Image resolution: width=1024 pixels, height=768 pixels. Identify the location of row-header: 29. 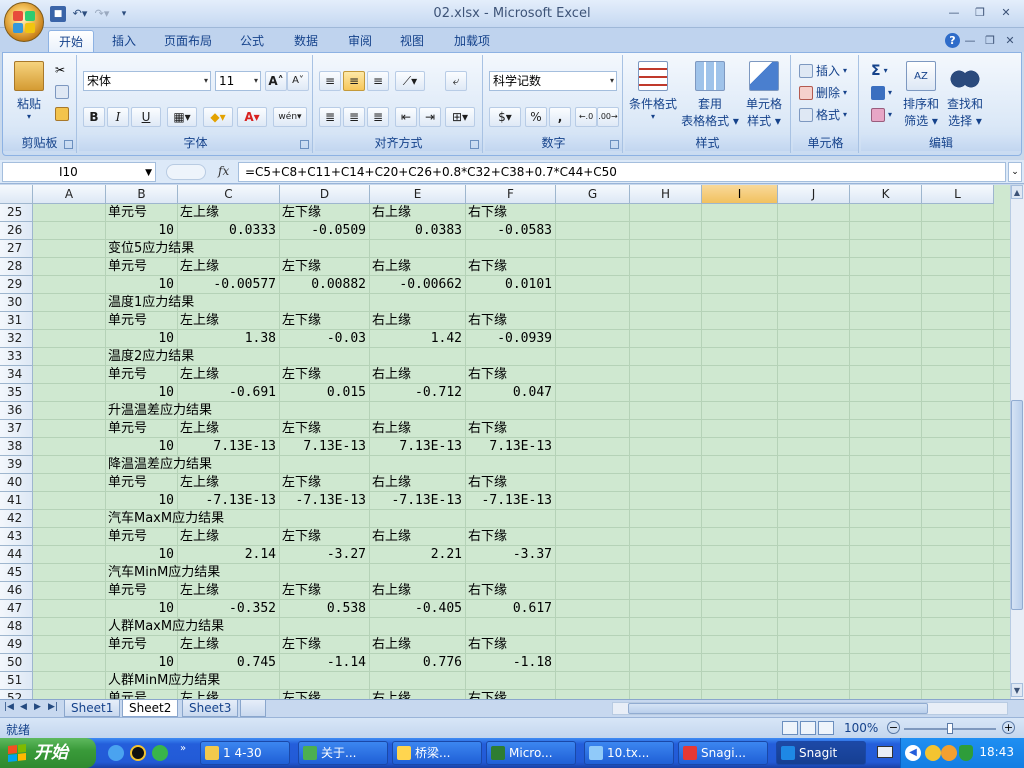
(16, 285).